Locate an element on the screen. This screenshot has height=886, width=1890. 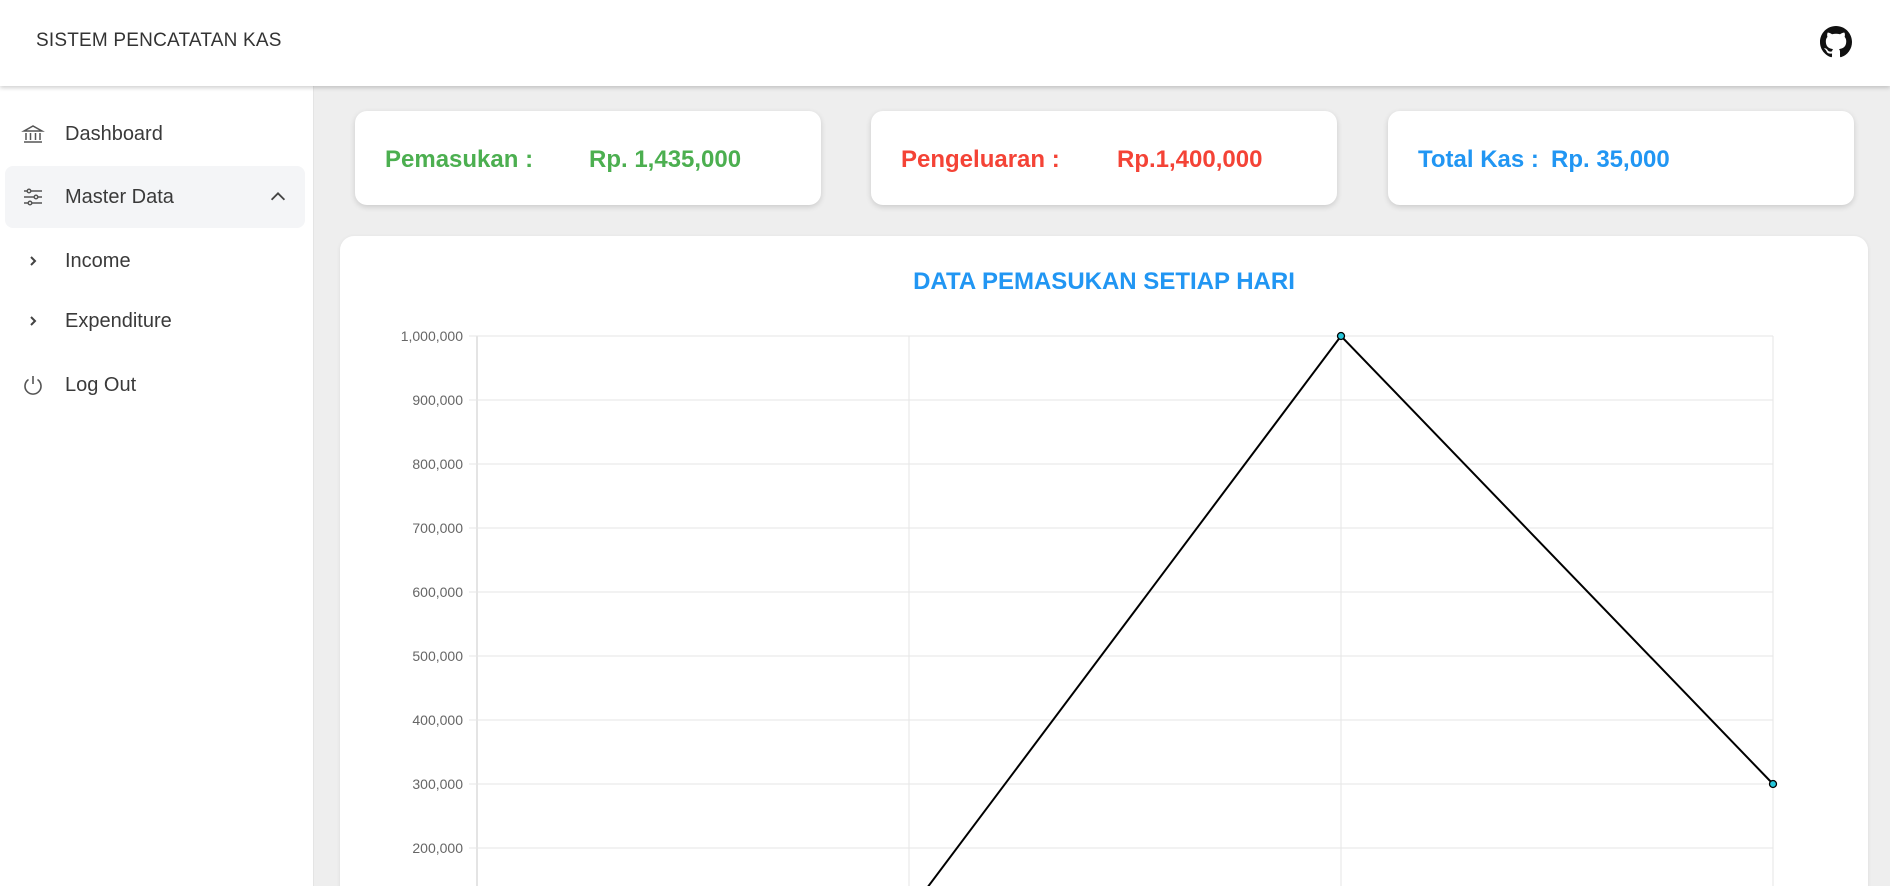
sidebar-item-label: Dashboard is located at coordinates (114, 134).